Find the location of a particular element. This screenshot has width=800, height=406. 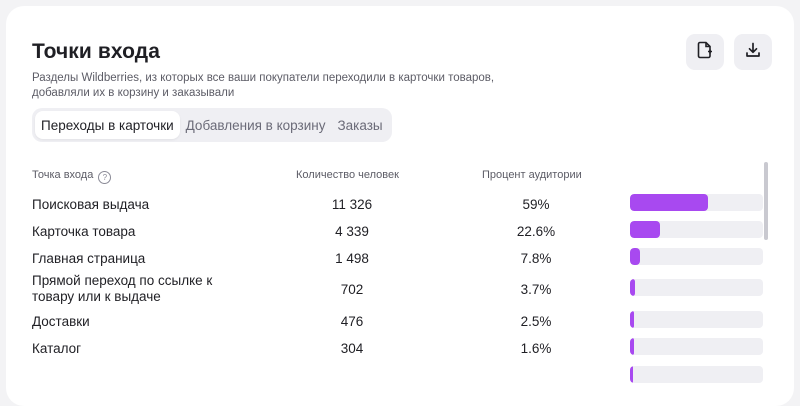

download-icon is located at coordinates (753, 52).